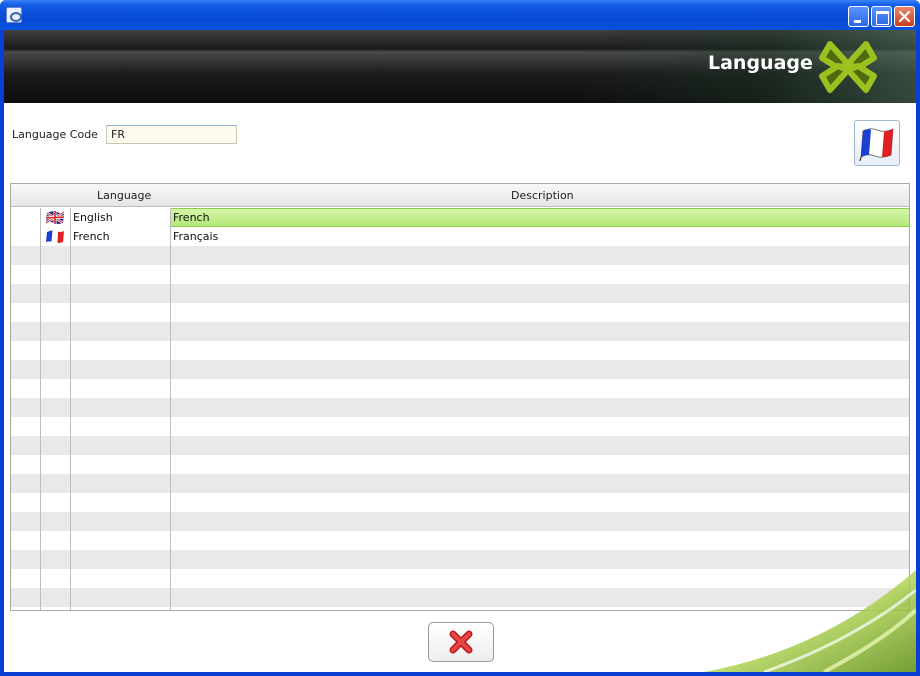  I want to click on cell-description: Français, so click(196, 236).